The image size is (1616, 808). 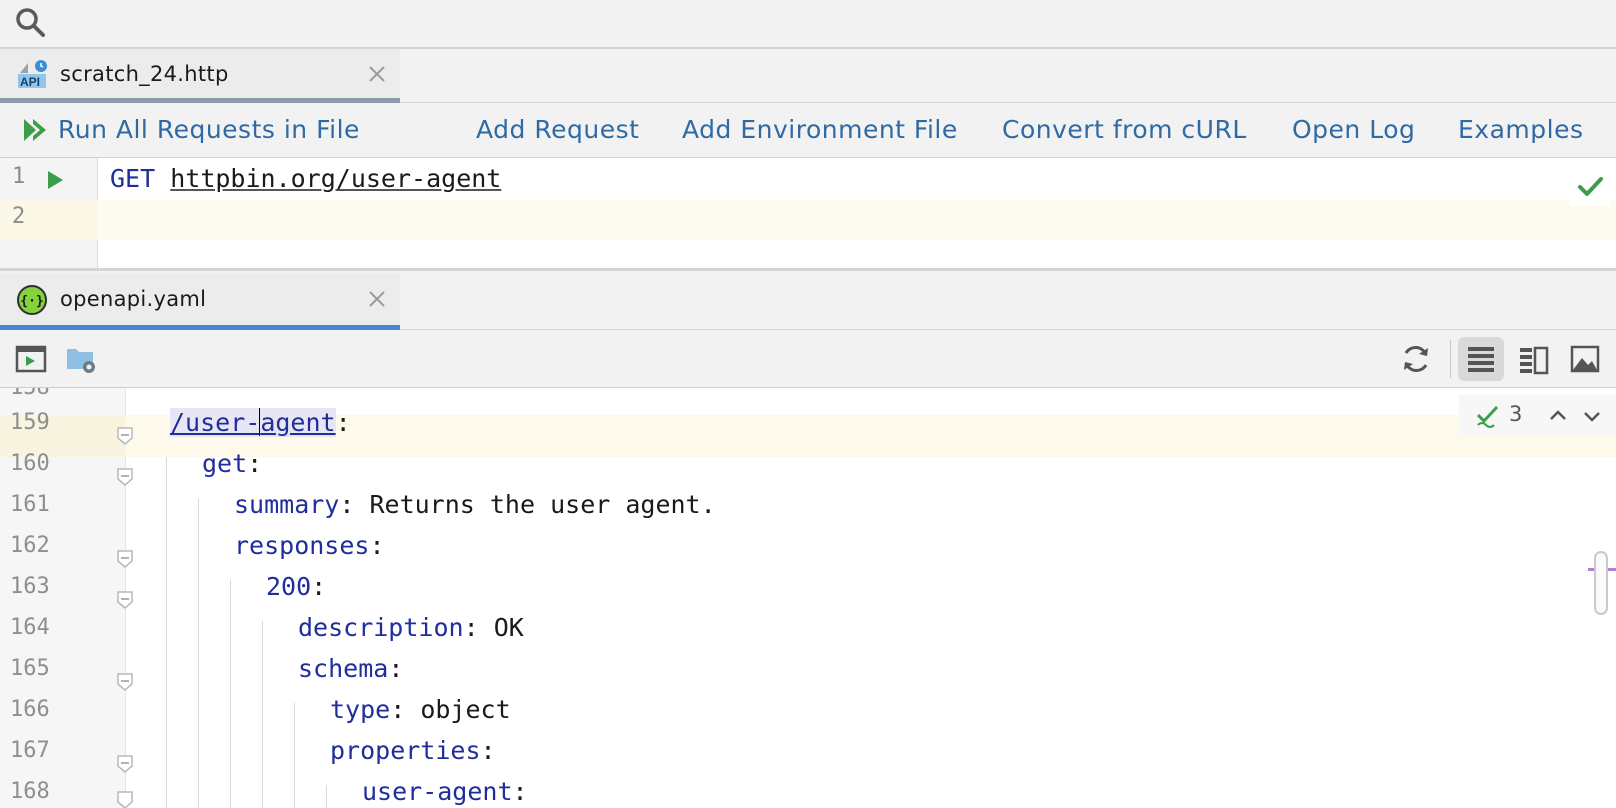 What do you see at coordinates (405, 750) in the screenshot?
I see `yaml-key: properties` at bounding box center [405, 750].